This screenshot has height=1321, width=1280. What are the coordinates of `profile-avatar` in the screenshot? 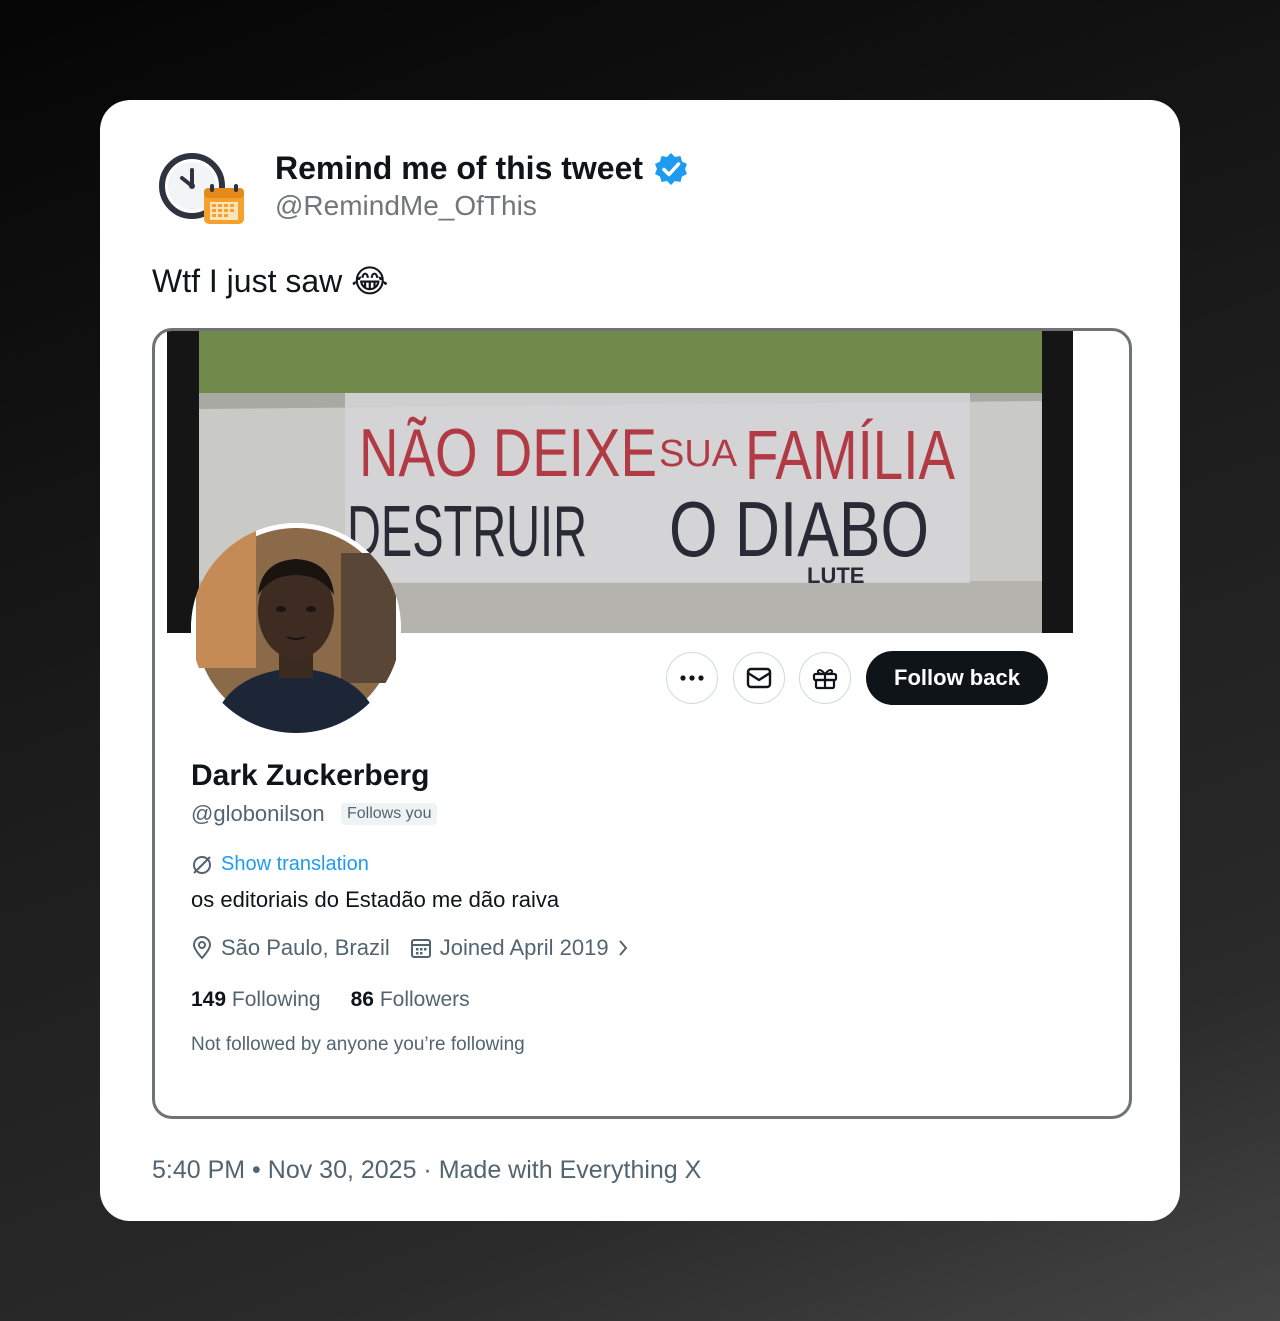 It's located at (296, 628).